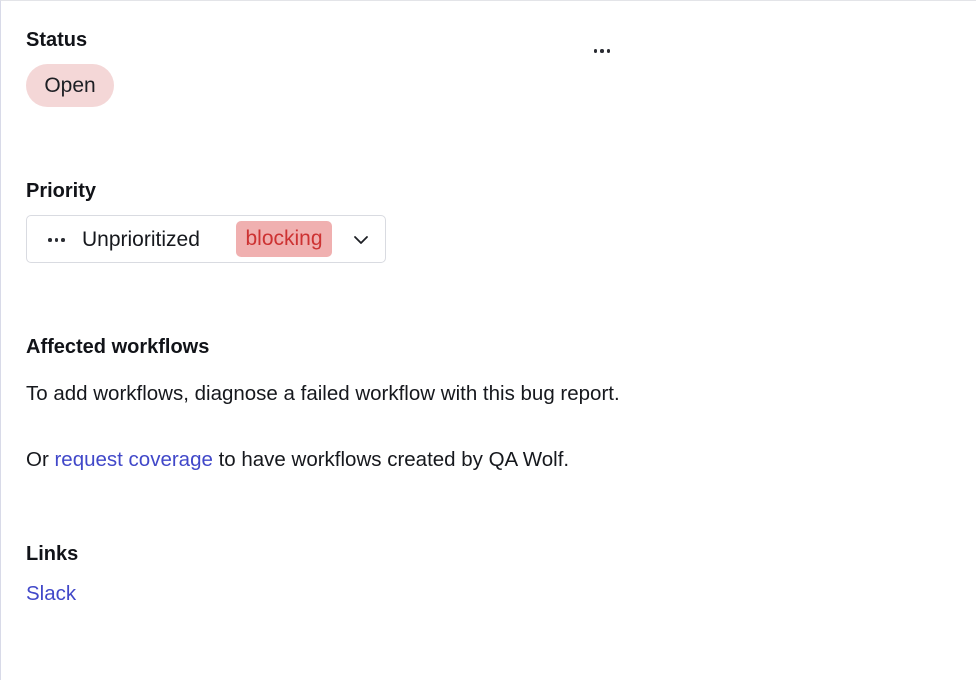 The width and height of the screenshot is (976, 680). What do you see at coordinates (118, 347) in the screenshot?
I see `affected-workflows-heading: Affected workflows` at bounding box center [118, 347].